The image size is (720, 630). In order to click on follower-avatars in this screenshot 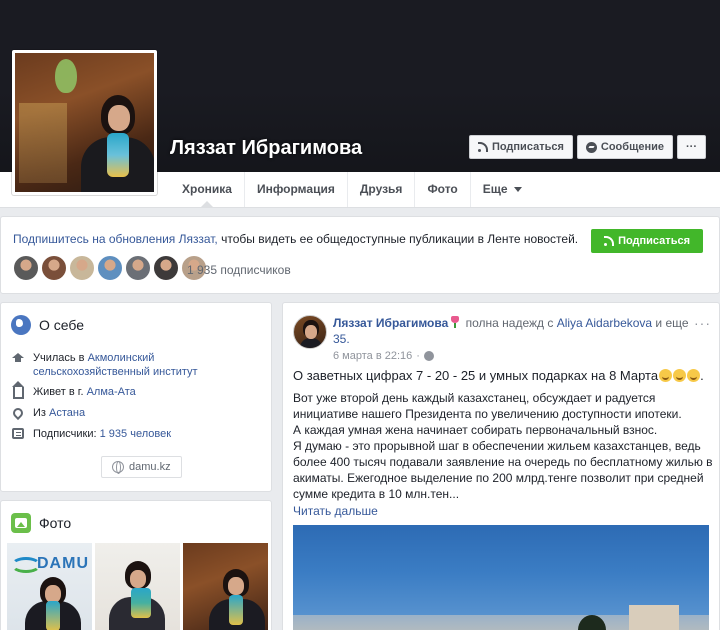, I will do `click(110, 268)`.